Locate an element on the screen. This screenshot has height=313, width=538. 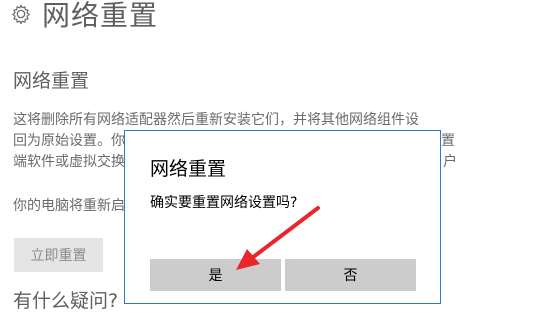
help-heading: 有什么疑问? is located at coordinates (66, 301).